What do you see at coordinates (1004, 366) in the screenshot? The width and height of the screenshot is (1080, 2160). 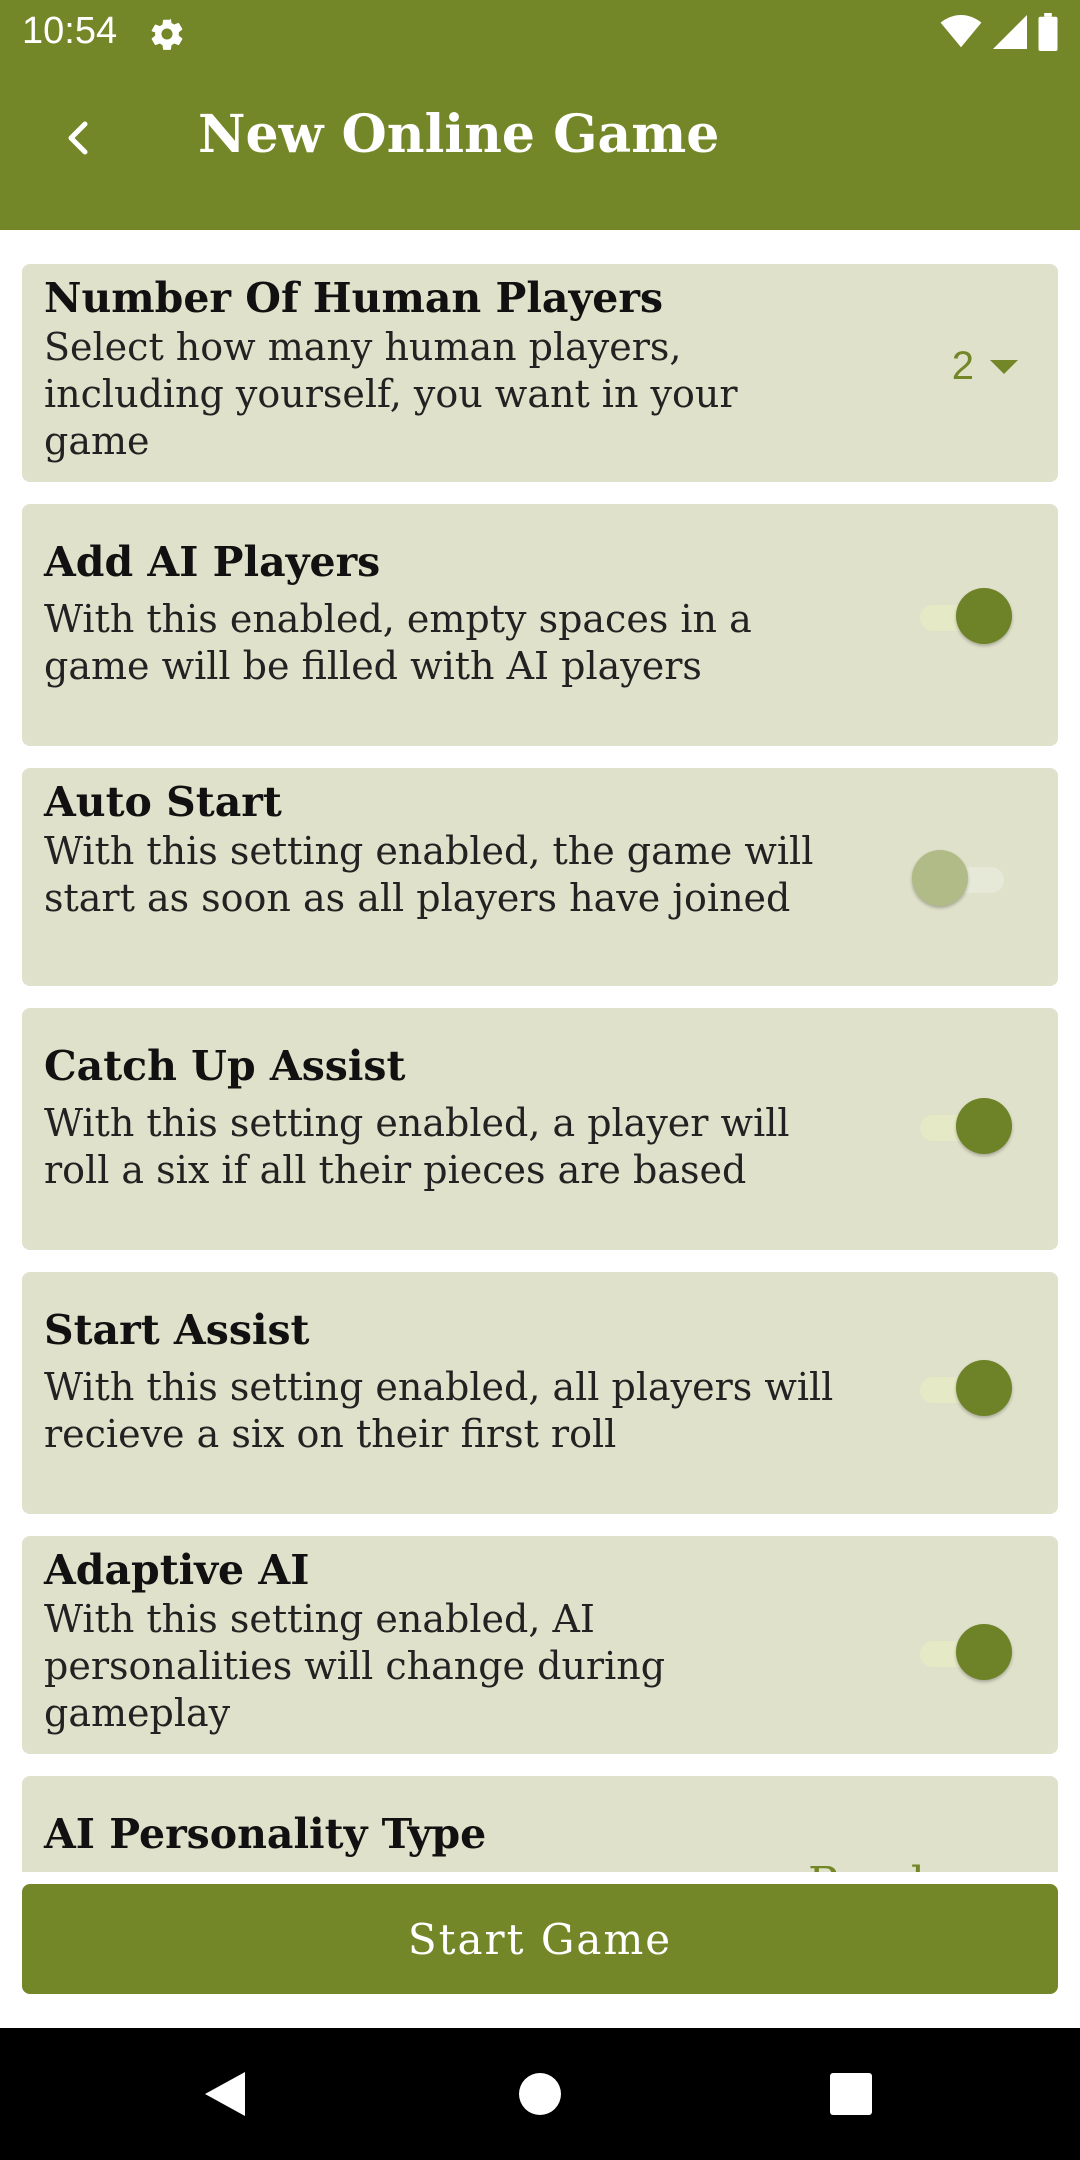 I see `dropdown-arrow-icon` at bounding box center [1004, 366].